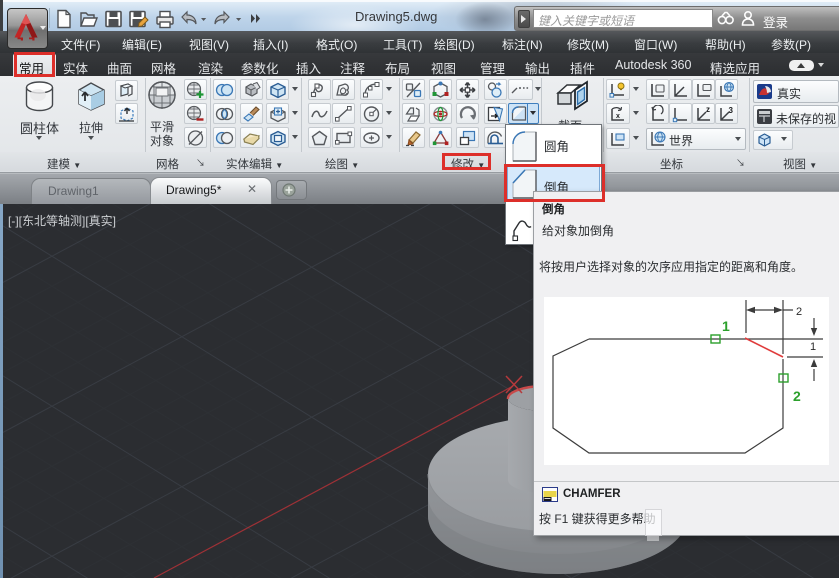  I want to click on svg-text: 3, so click(731, 110).